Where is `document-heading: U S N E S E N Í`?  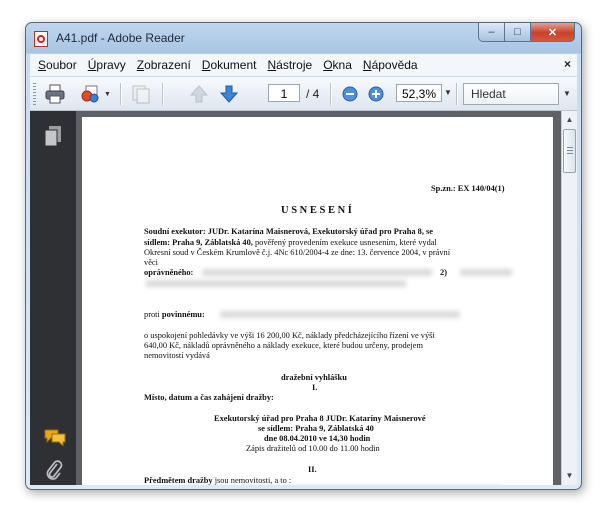 document-heading: U S N E S E N Í is located at coordinates (316, 210).